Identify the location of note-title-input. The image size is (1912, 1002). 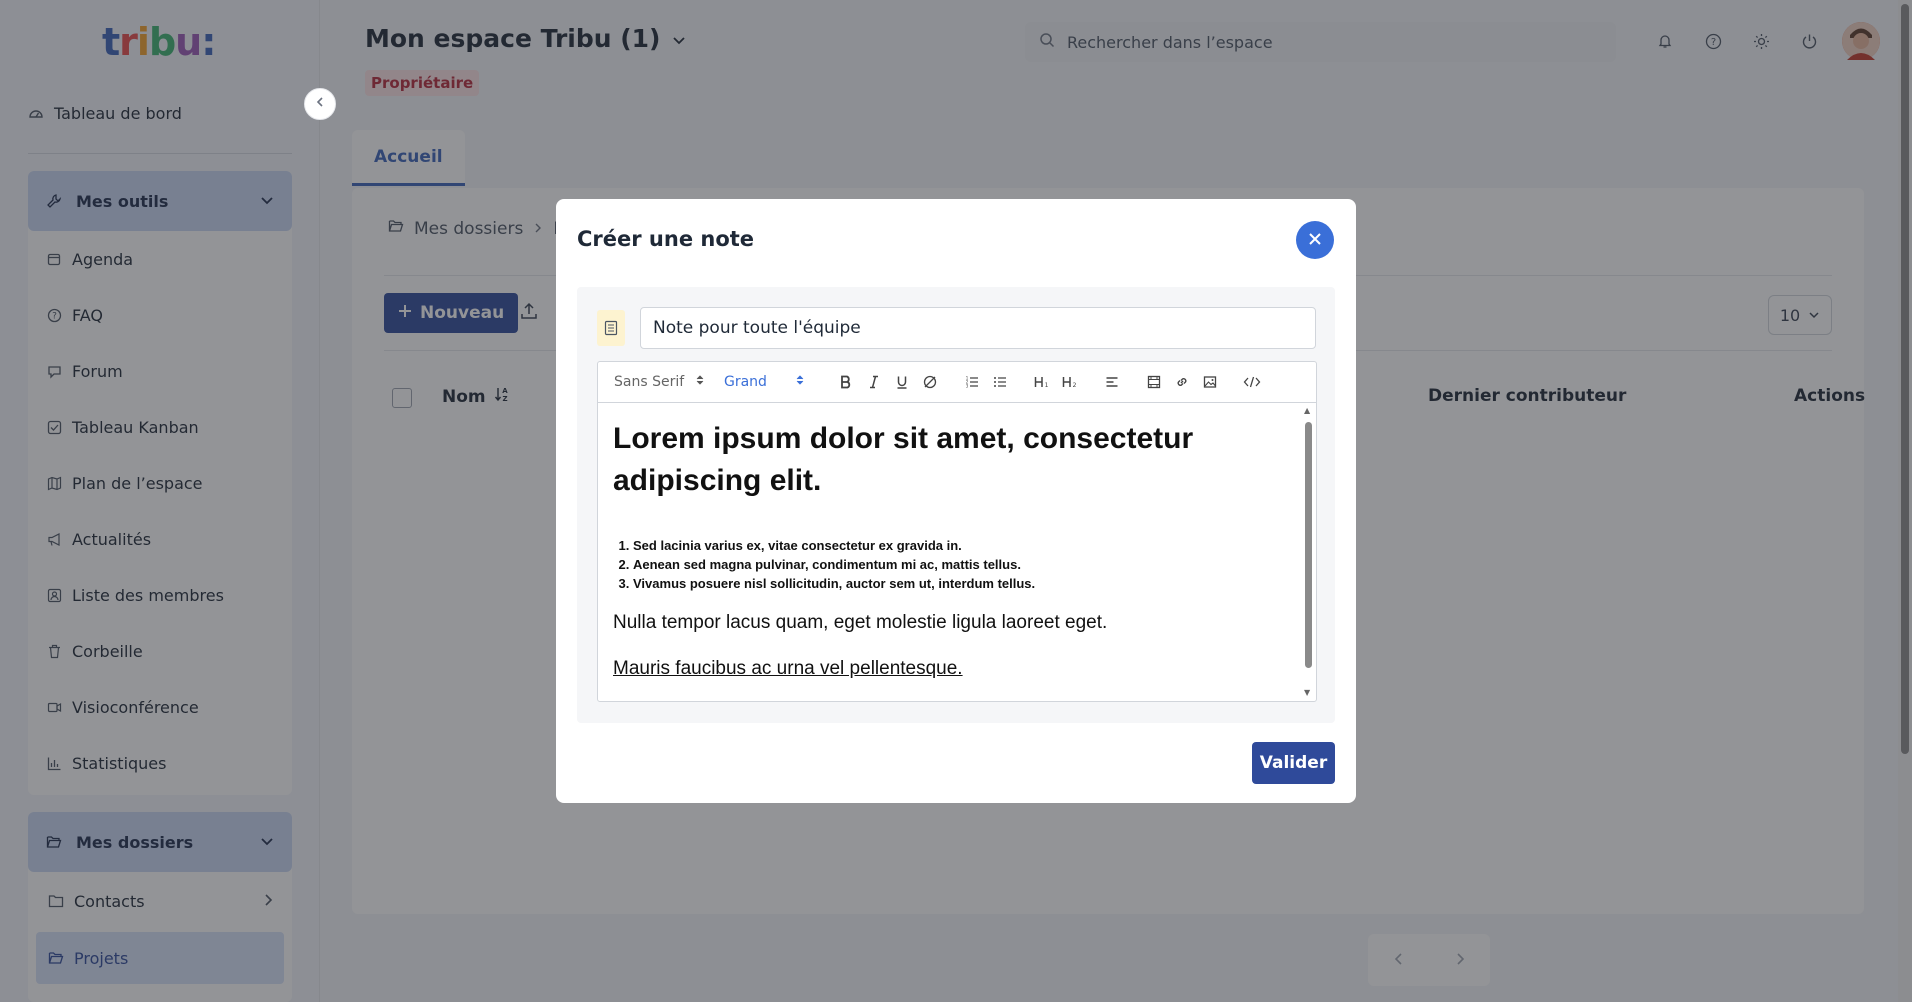
(978, 328).